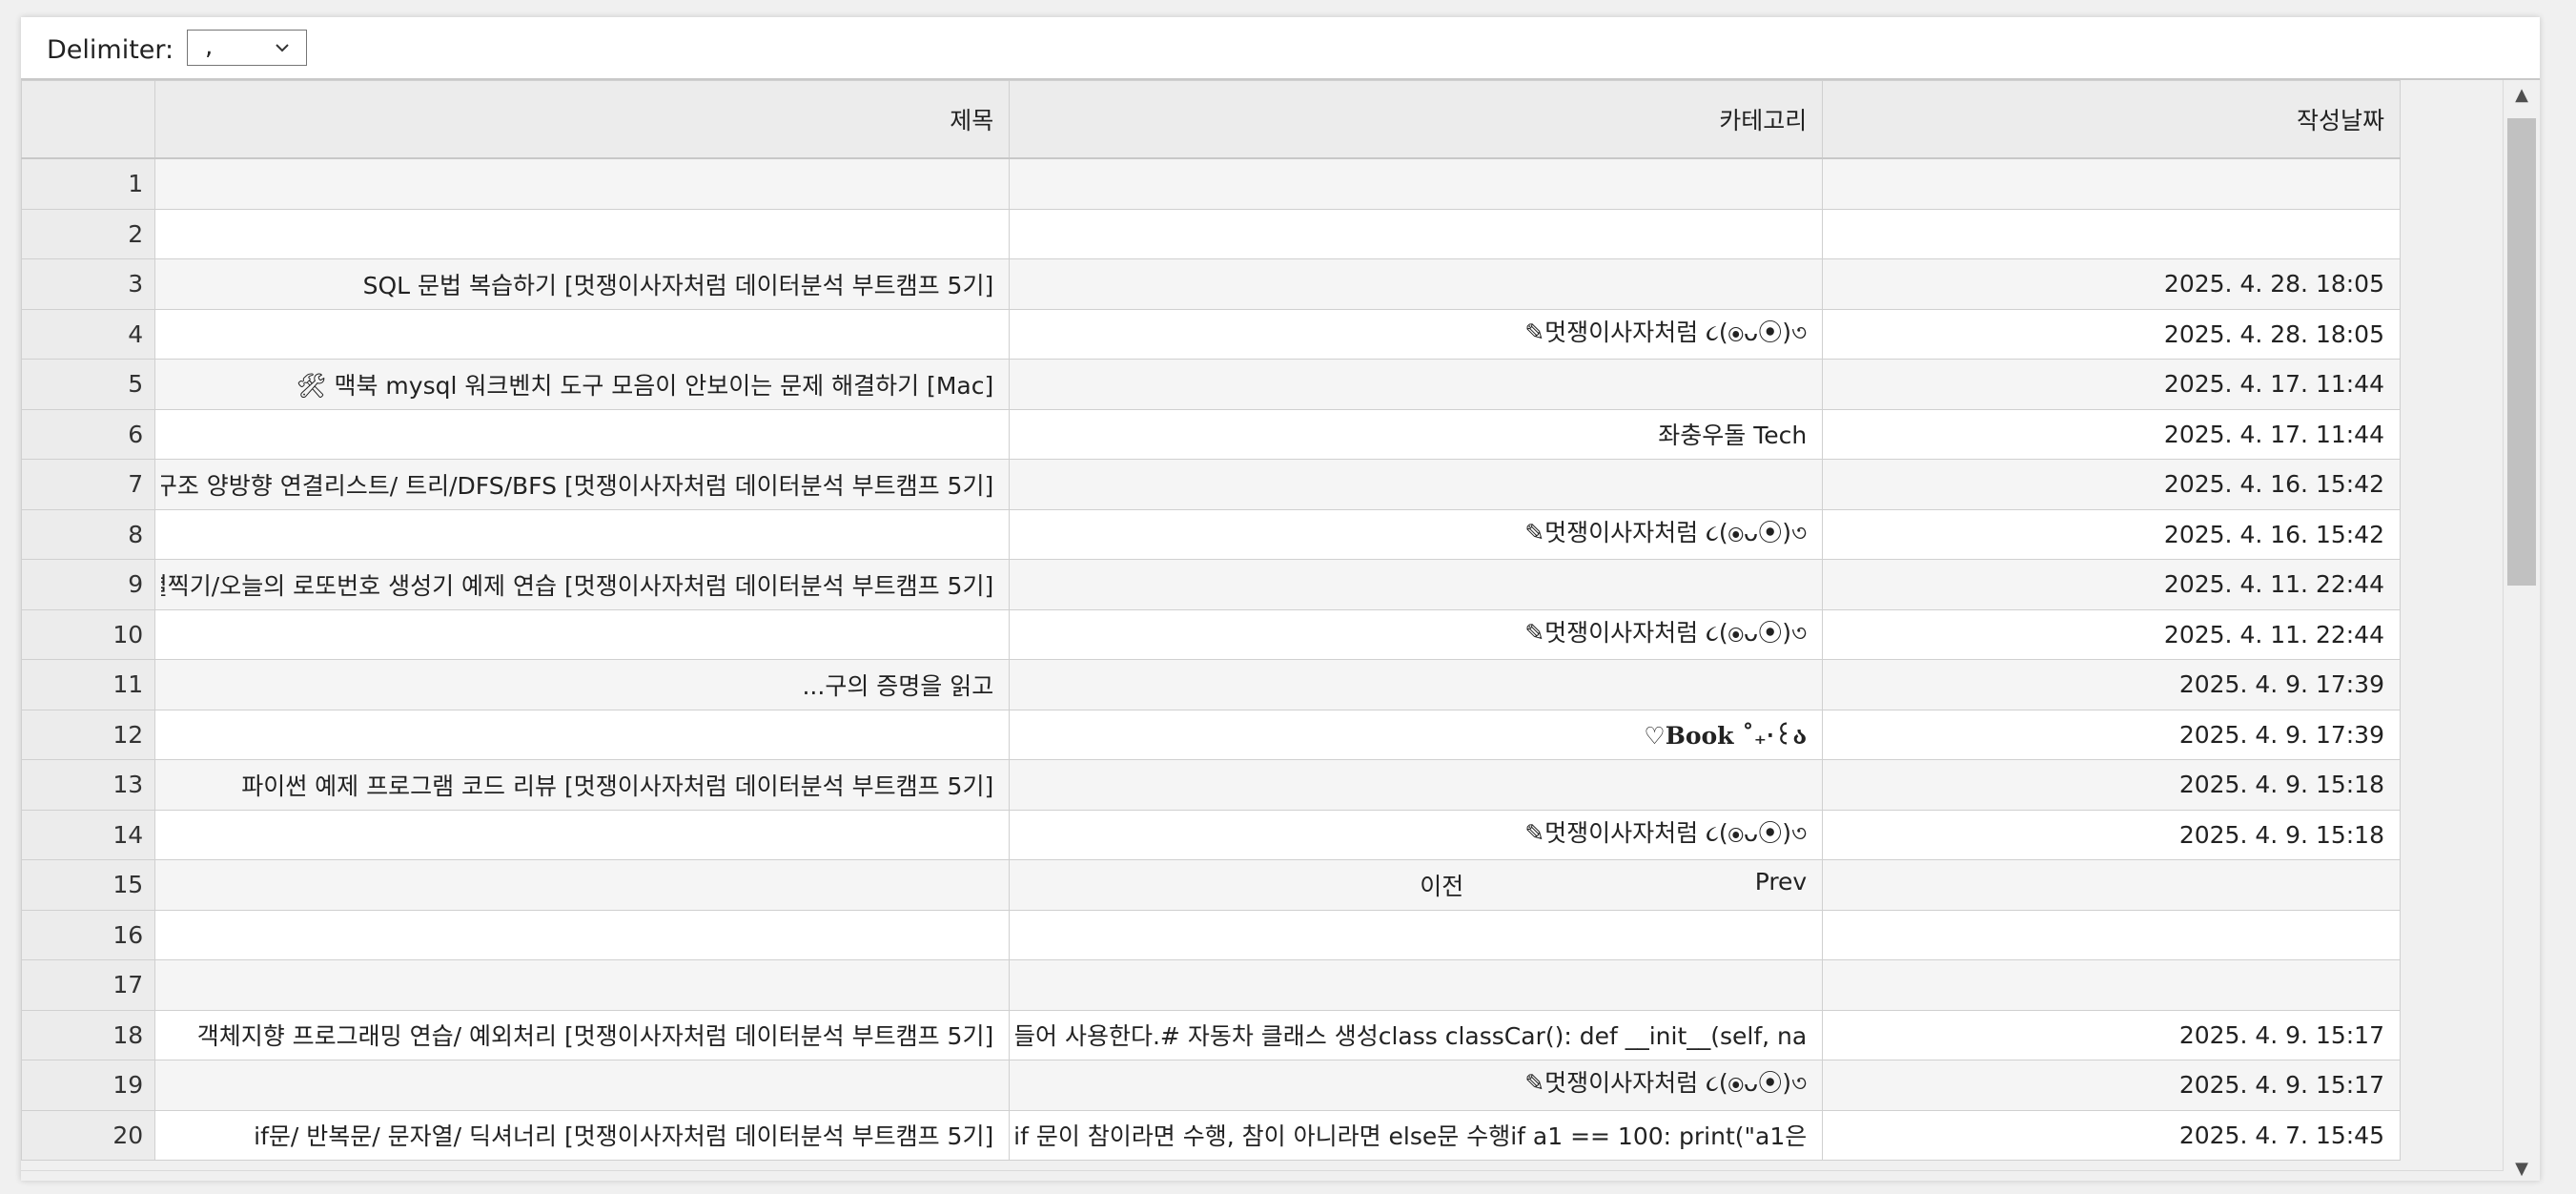 The width and height of the screenshot is (2576, 1194). What do you see at coordinates (88, 985) in the screenshot?
I see `row-number: 17` at bounding box center [88, 985].